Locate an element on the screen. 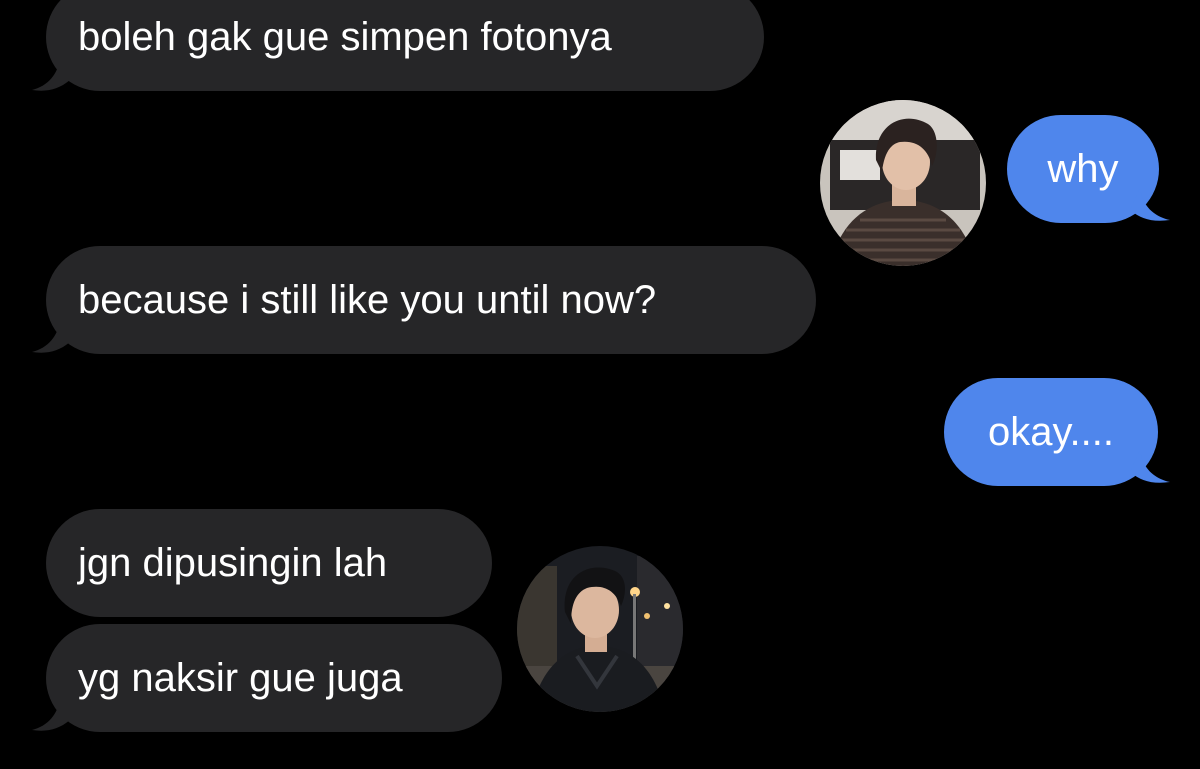 The height and width of the screenshot is (769, 1200). message-text: yg naksir gue juga is located at coordinates (240, 678).